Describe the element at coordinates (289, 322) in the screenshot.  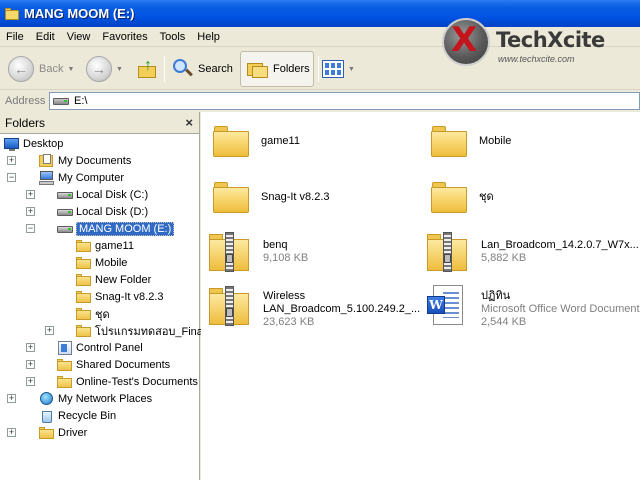
I see `file-size: 23,623 KB` at that location.